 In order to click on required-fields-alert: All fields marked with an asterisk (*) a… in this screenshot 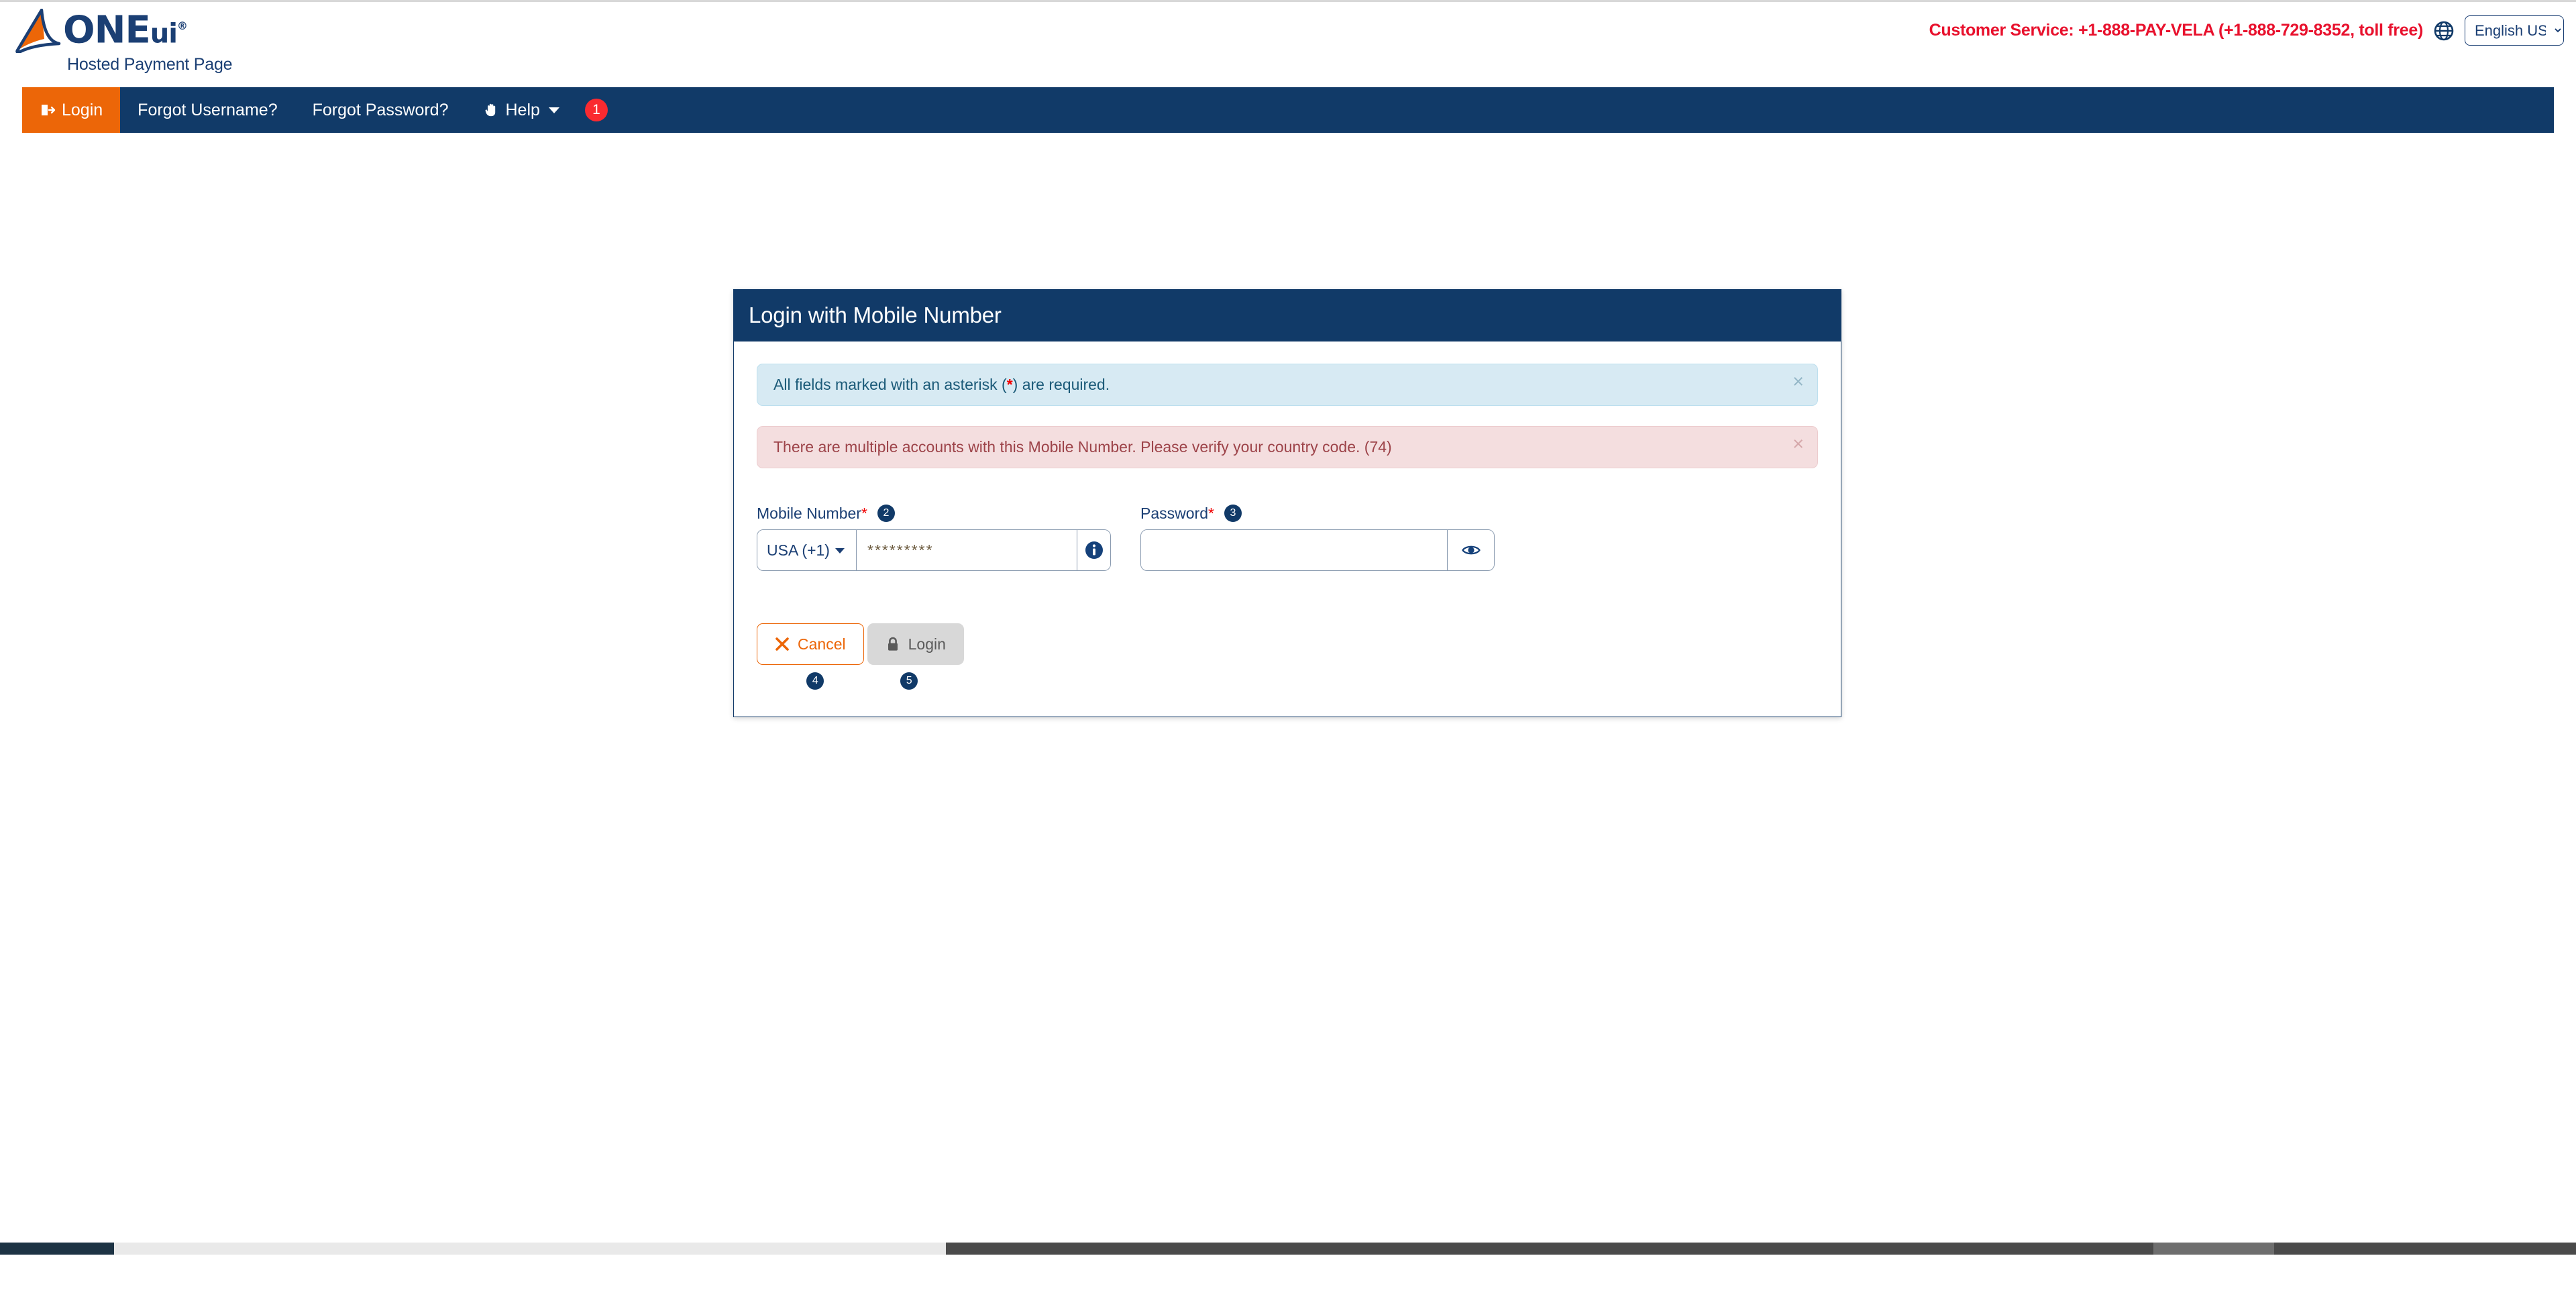, I will do `click(1287, 385)`.